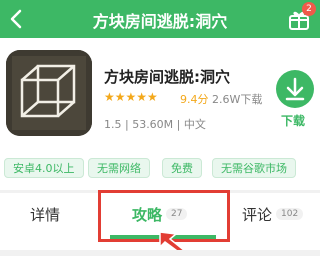  Describe the element at coordinates (160, 253) in the screenshot. I see `bottom-divider` at that location.